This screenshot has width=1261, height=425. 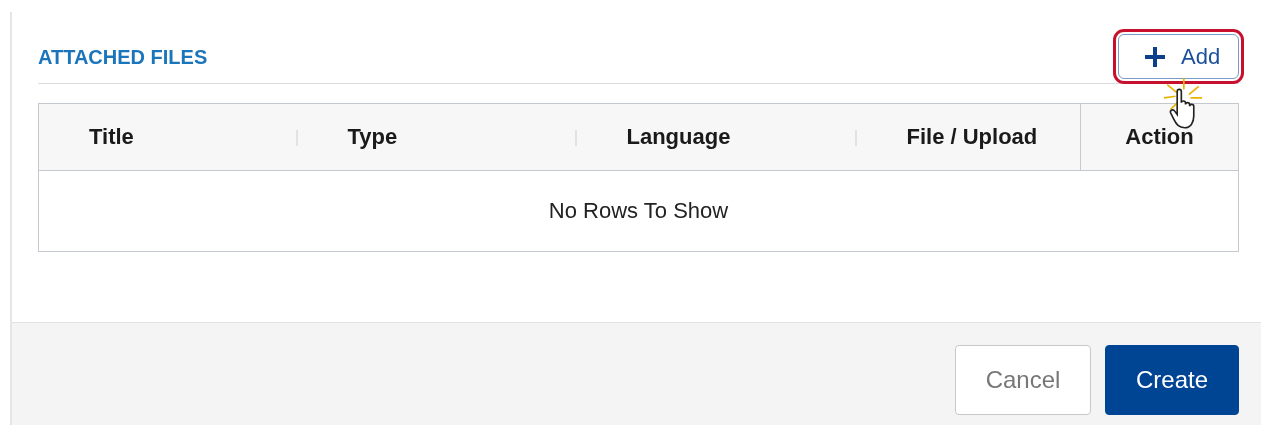 What do you see at coordinates (123, 57) in the screenshot?
I see `section-title: ATTACHED FILES` at bounding box center [123, 57].